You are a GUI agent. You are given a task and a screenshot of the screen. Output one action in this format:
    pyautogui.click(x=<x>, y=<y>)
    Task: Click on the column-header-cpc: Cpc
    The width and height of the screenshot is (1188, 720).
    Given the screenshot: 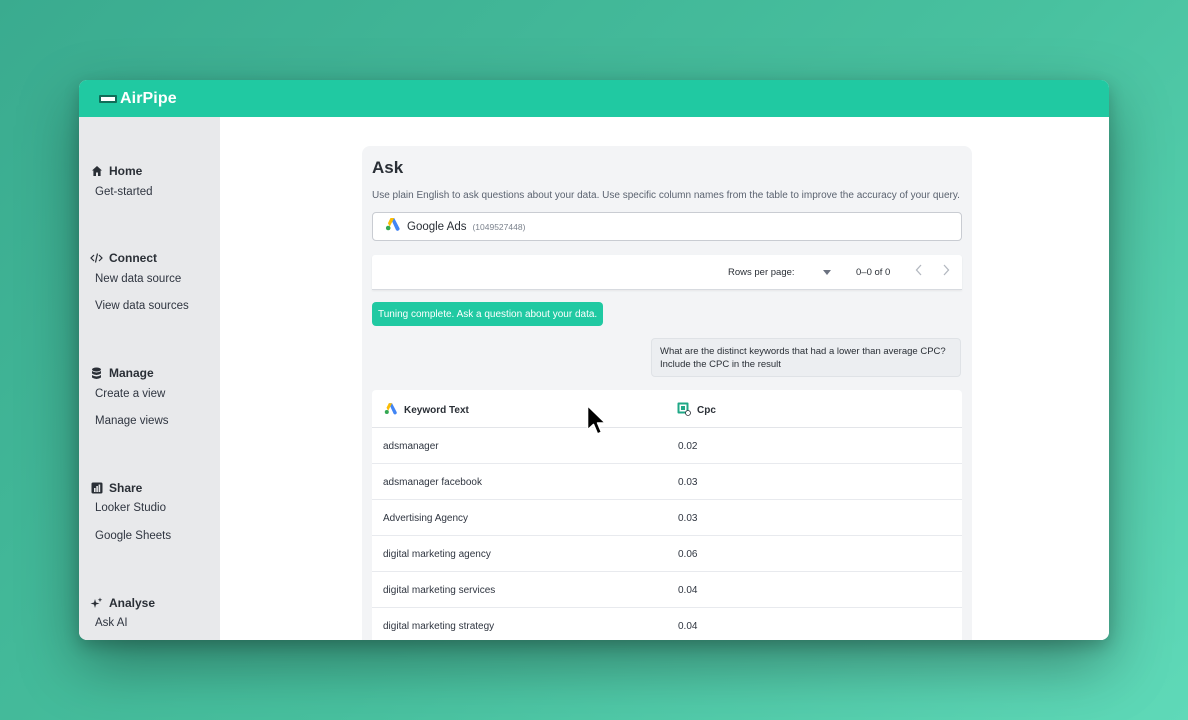 What is the action you would take?
    pyautogui.click(x=696, y=410)
    